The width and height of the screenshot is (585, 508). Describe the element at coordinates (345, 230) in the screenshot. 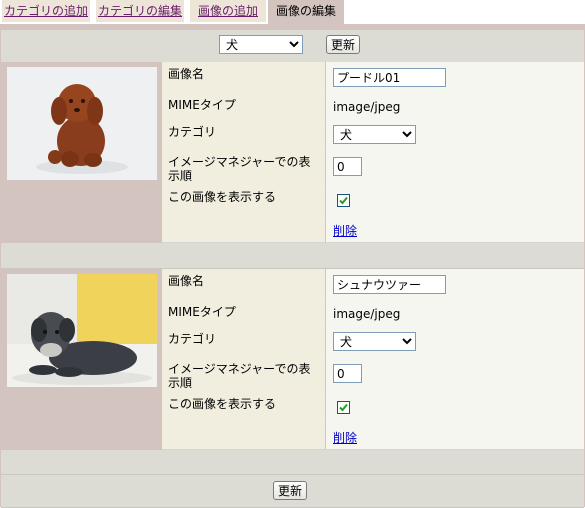

I see `image-1-delete-link: 削除` at that location.